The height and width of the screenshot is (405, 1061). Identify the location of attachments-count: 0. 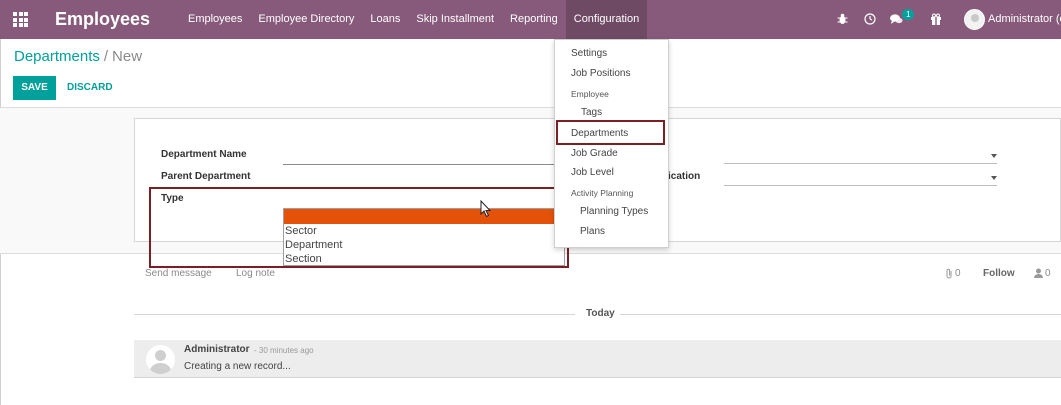
(958, 273).